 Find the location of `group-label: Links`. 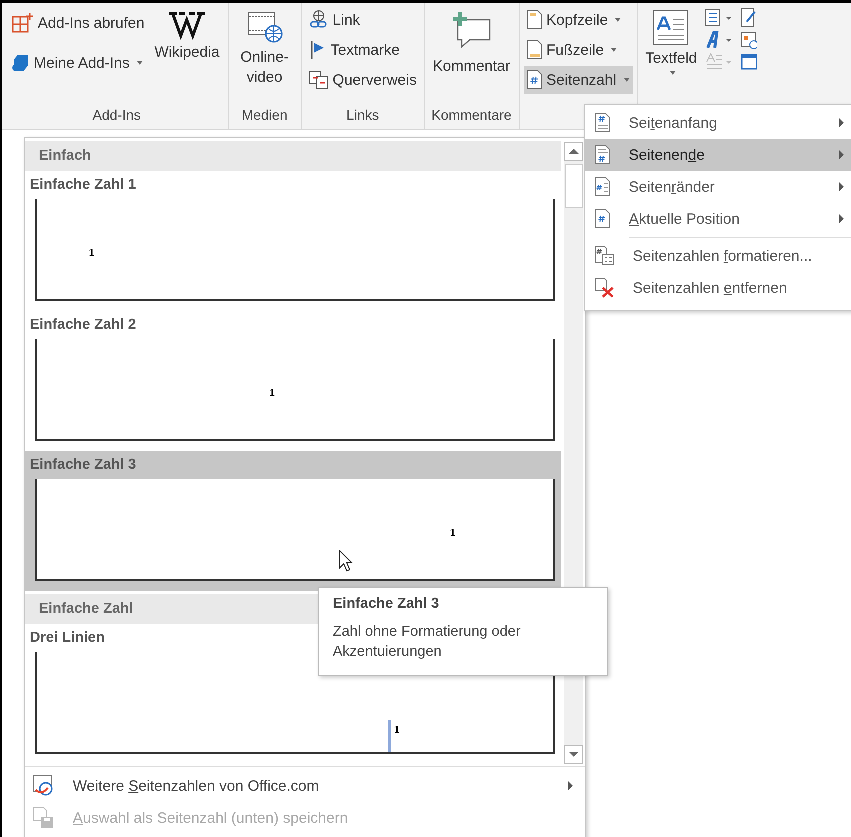

group-label: Links is located at coordinates (363, 116).